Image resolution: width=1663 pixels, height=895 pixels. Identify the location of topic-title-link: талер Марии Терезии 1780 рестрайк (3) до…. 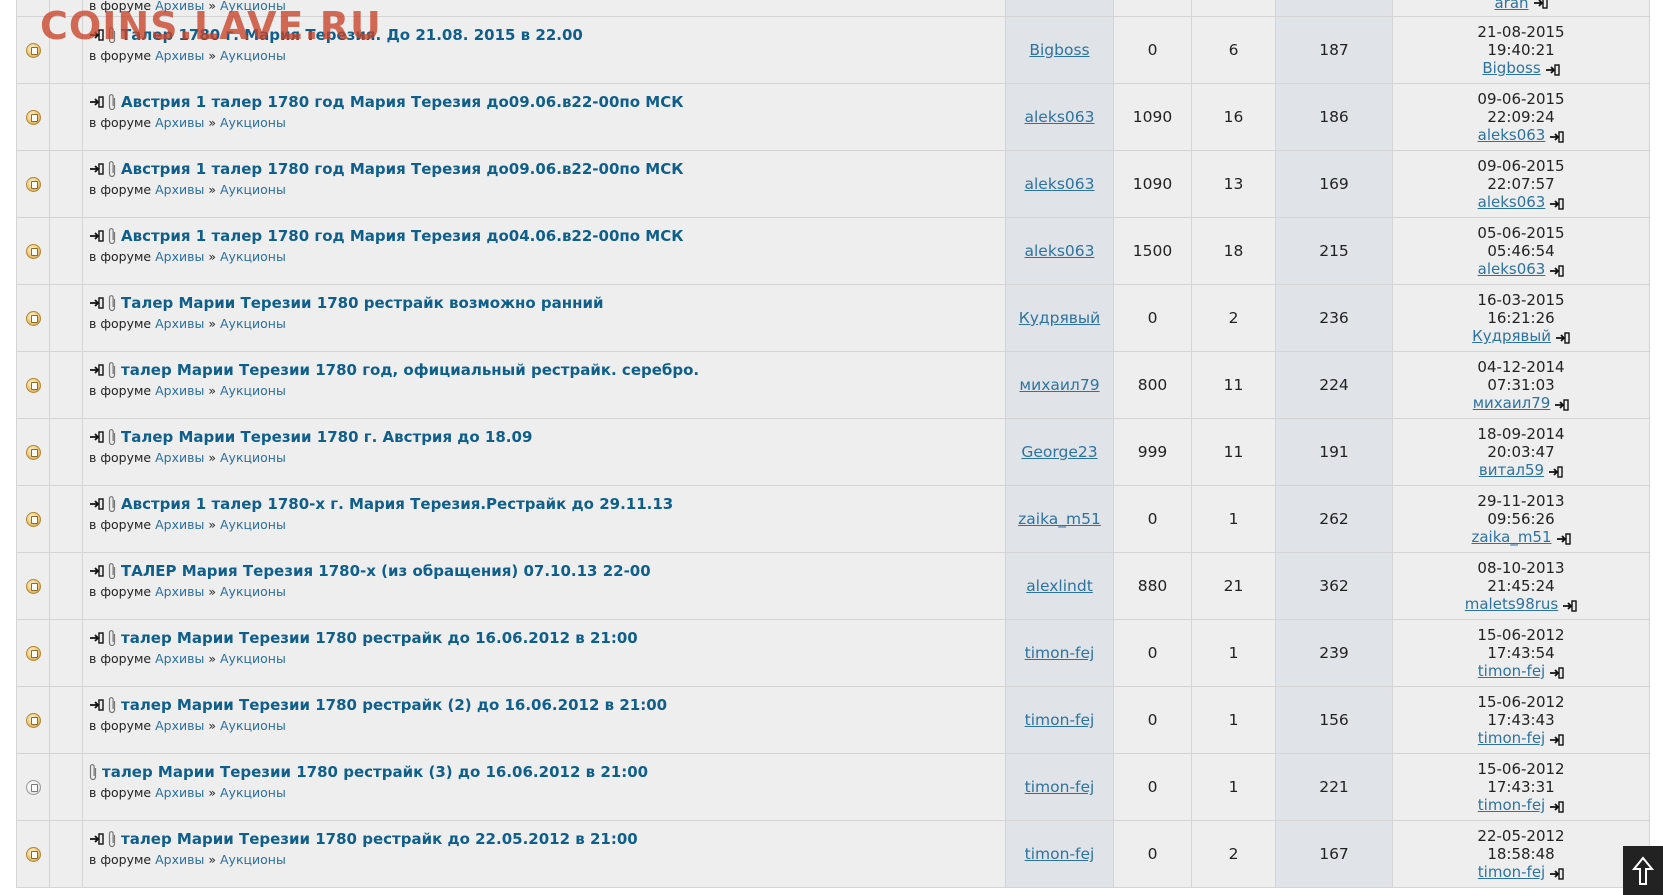
(375, 772).